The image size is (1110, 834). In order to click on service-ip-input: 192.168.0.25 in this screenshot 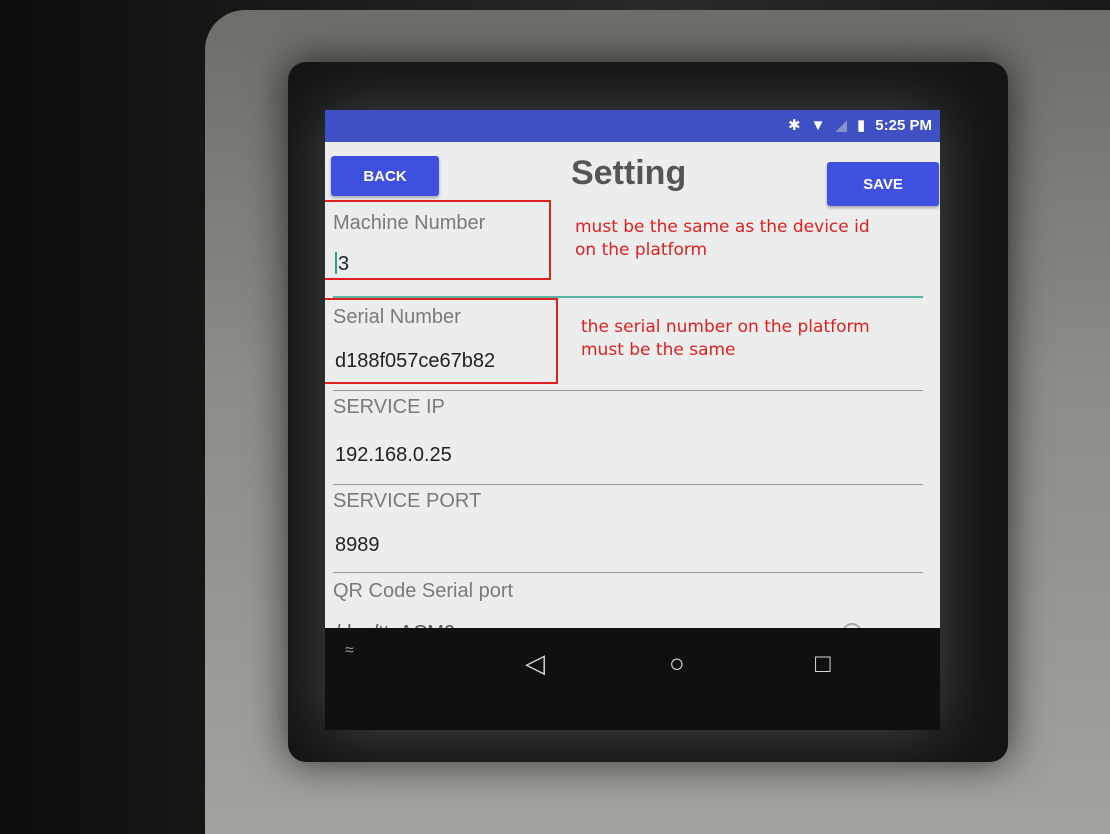, I will do `click(393, 455)`.